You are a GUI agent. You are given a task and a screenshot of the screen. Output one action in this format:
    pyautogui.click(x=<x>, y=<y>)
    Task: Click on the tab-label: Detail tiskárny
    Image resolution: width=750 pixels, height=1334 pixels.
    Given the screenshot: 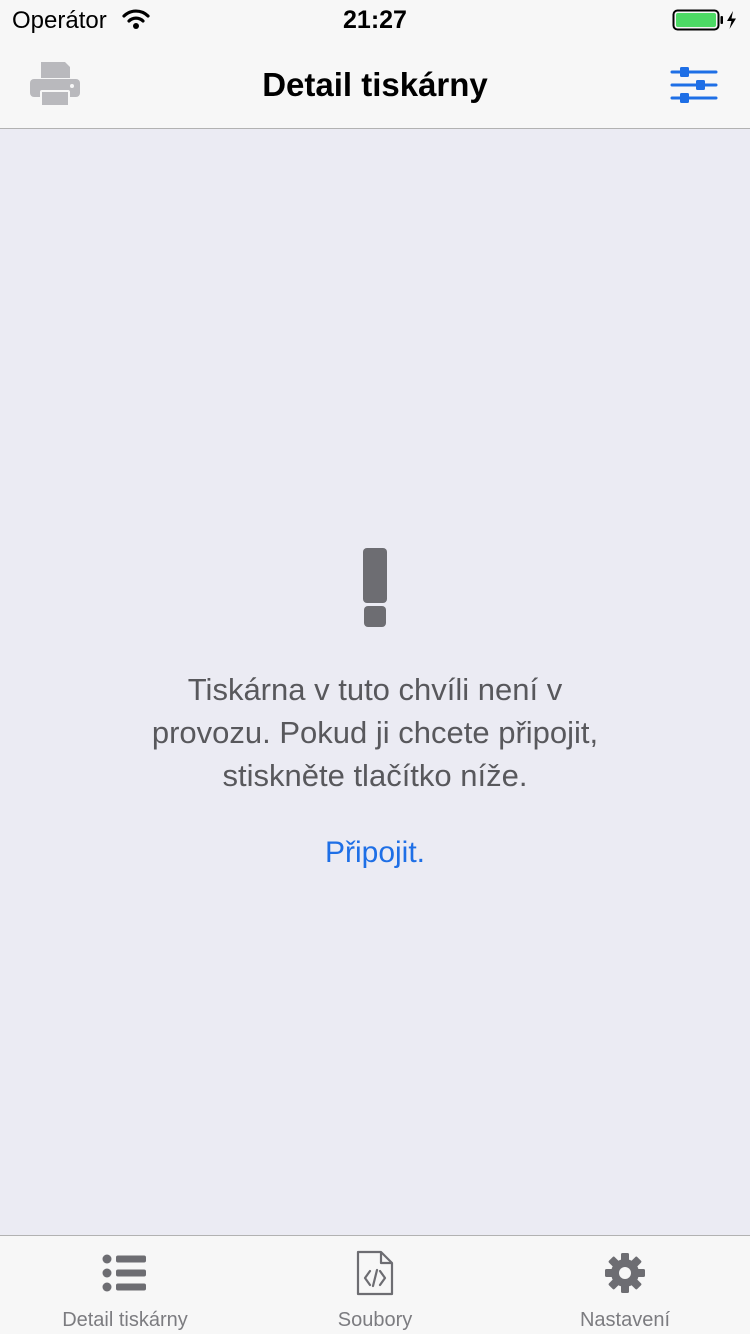 What is the action you would take?
    pyautogui.click(x=125, y=1320)
    